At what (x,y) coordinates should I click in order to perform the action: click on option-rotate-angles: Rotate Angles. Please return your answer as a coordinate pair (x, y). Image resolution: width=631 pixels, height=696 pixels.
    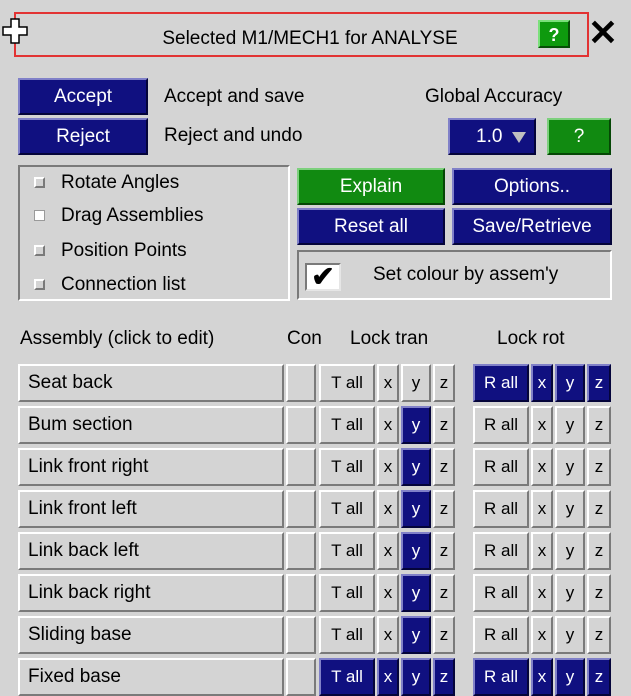
    Looking at the image, I should click on (106, 183).